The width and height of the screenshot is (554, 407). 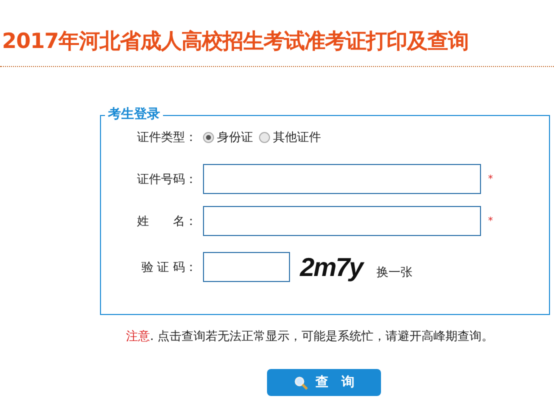 I want to click on radio-label: 其他证件, so click(x=297, y=137).